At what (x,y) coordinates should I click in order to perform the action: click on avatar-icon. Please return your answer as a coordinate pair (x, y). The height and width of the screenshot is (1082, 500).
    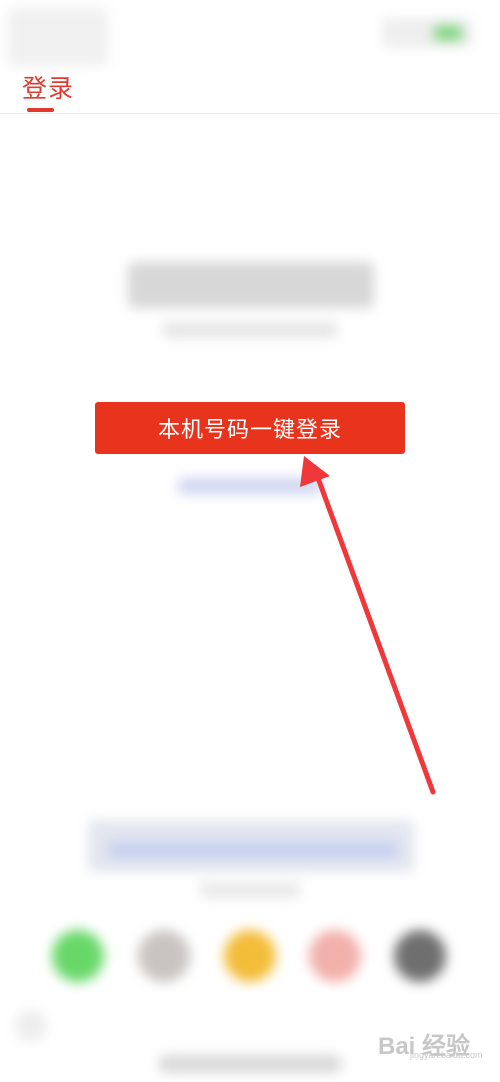
    Looking at the image, I should click on (164, 956).